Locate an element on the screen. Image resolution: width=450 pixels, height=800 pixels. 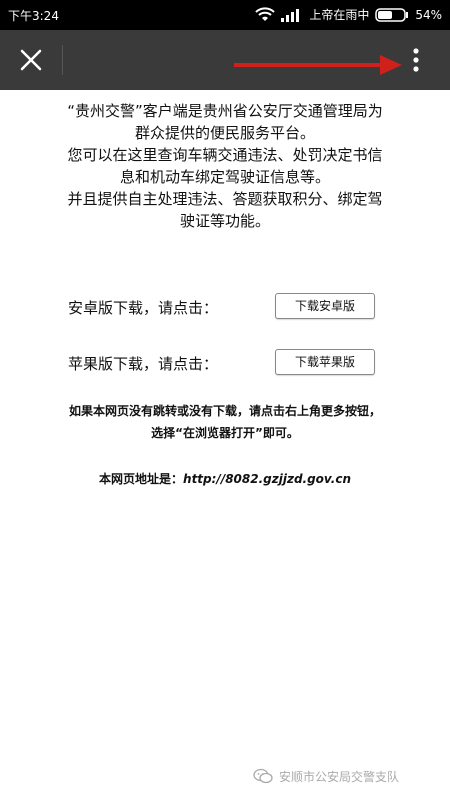
intro-line: 息和机动车绑定驾驶证信息等。 is located at coordinates (224, 177).